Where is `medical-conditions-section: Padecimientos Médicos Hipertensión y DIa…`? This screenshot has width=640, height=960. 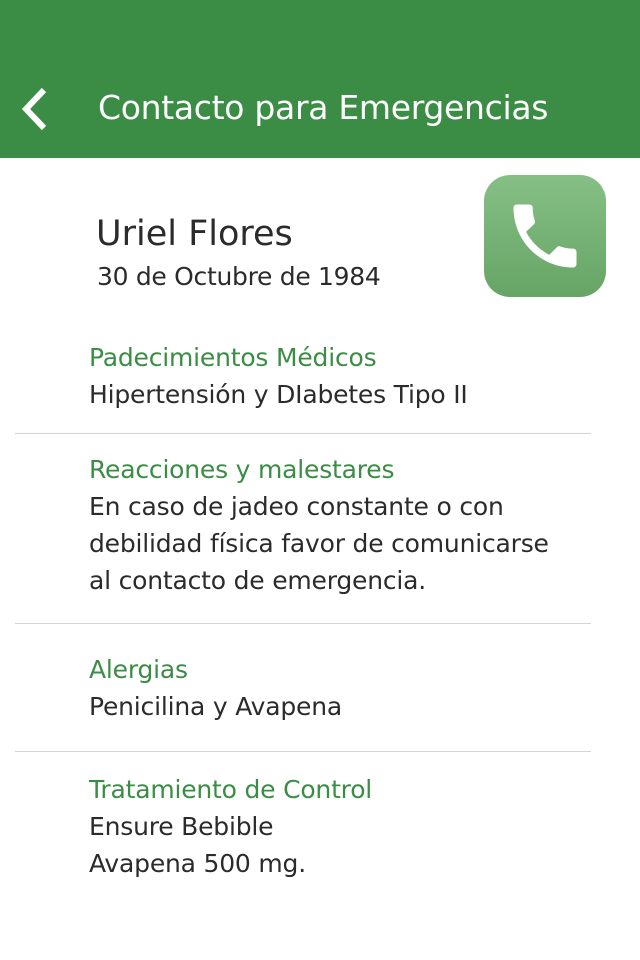
medical-conditions-section: Padecimientos Médicos Hipertensión y DIa… is located at coordinates (349, 376).